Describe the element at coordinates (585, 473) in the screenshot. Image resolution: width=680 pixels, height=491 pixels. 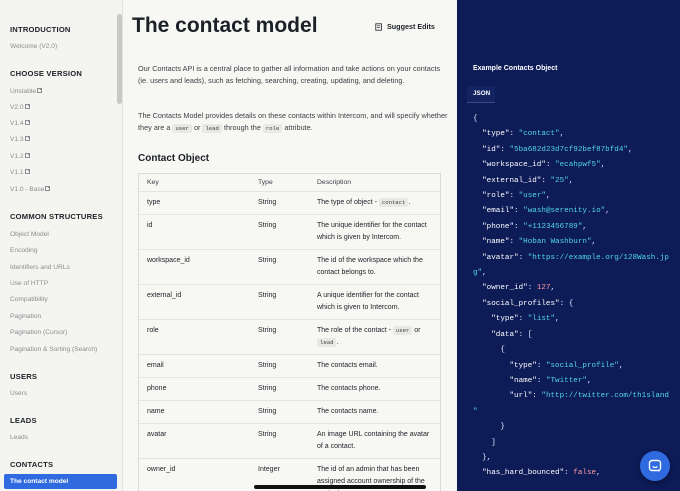
I see `code-token: false` at that location.